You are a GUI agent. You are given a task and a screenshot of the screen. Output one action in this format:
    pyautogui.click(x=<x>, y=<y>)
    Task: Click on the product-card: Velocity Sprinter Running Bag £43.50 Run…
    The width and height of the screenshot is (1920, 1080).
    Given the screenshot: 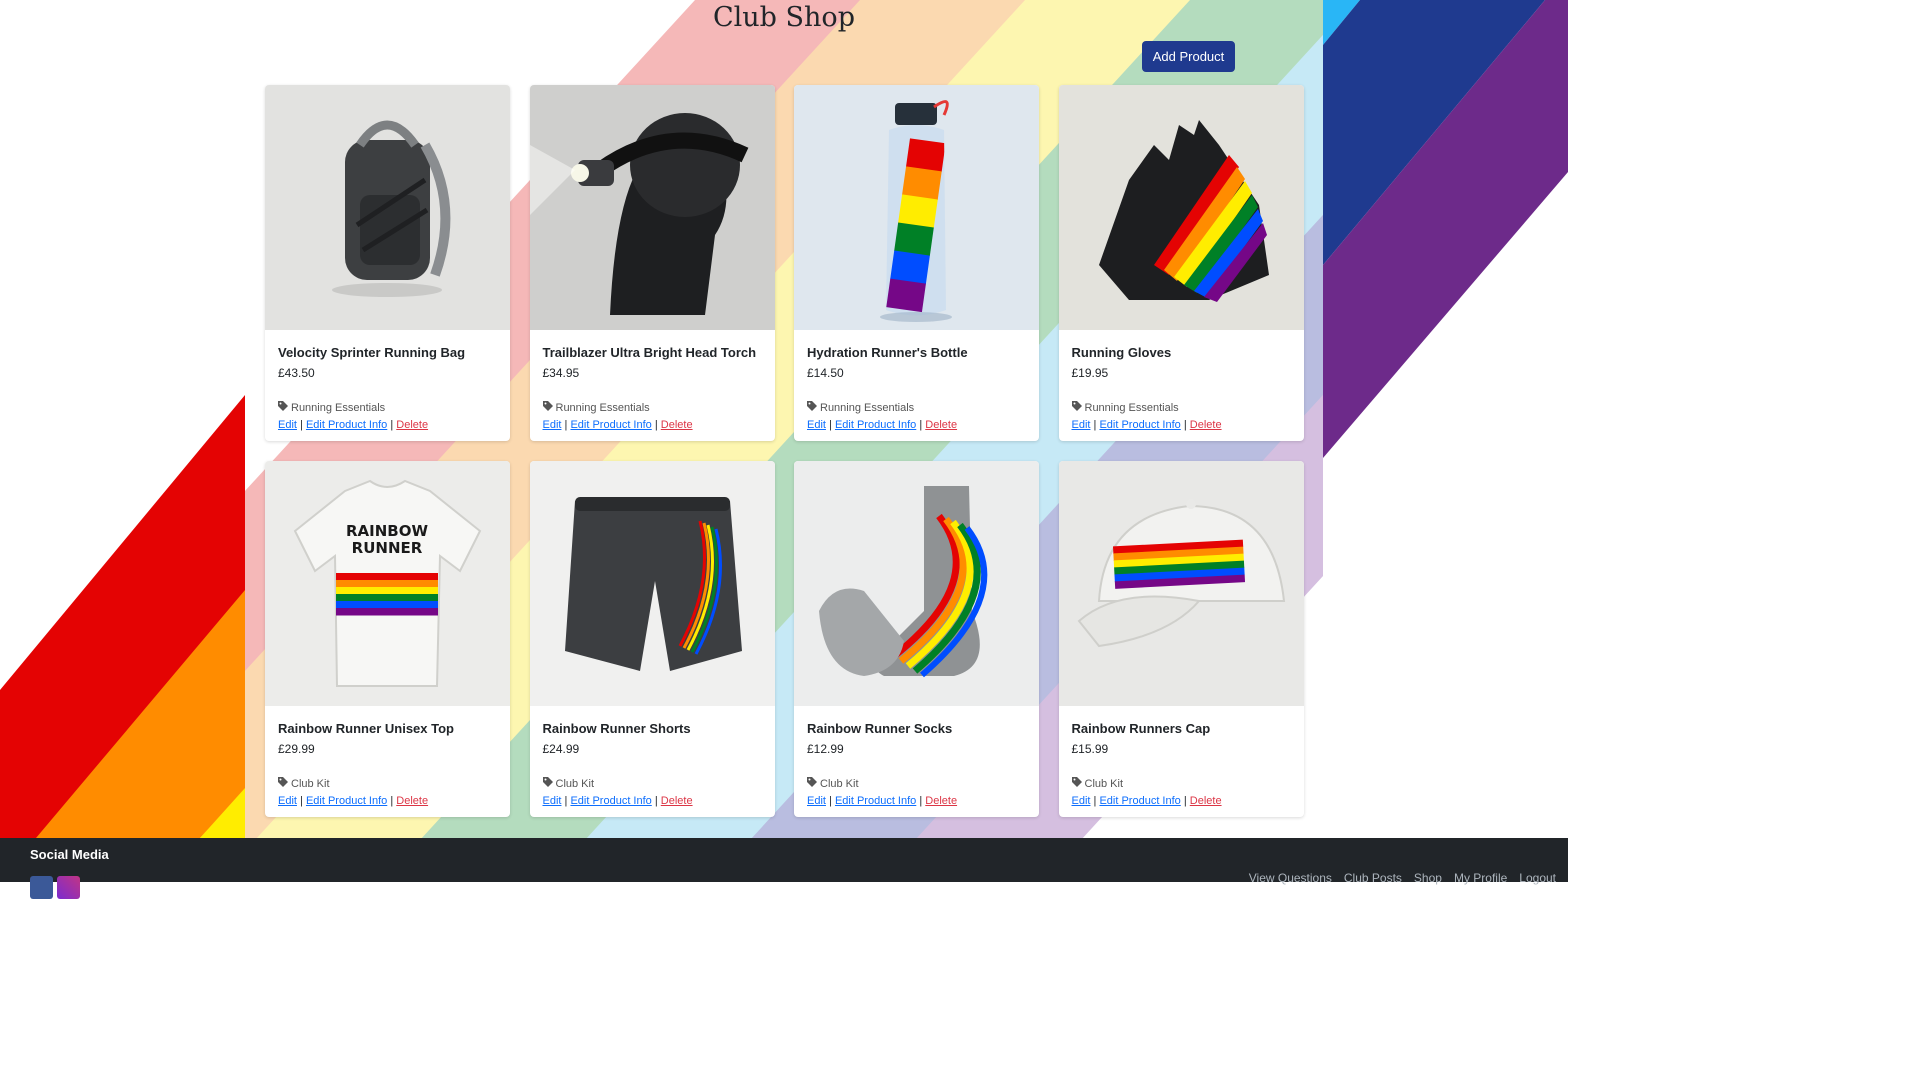 What is the action you would take?
    pyautogui.click(x=387, y=263)
    